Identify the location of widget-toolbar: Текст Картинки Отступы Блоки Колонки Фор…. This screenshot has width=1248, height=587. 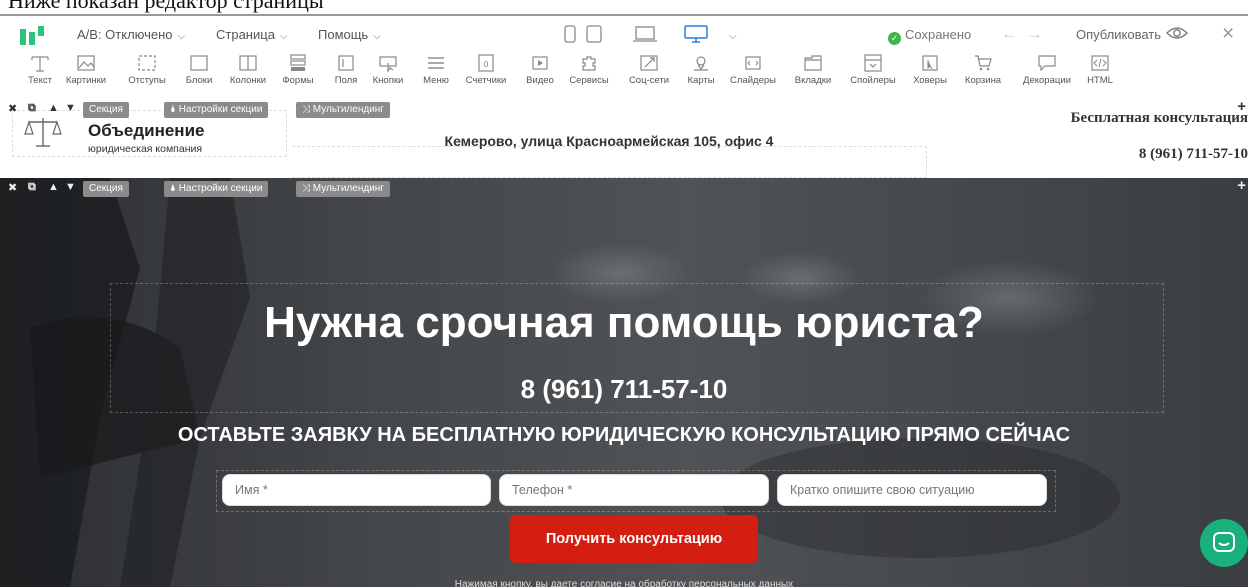
(624, 76).